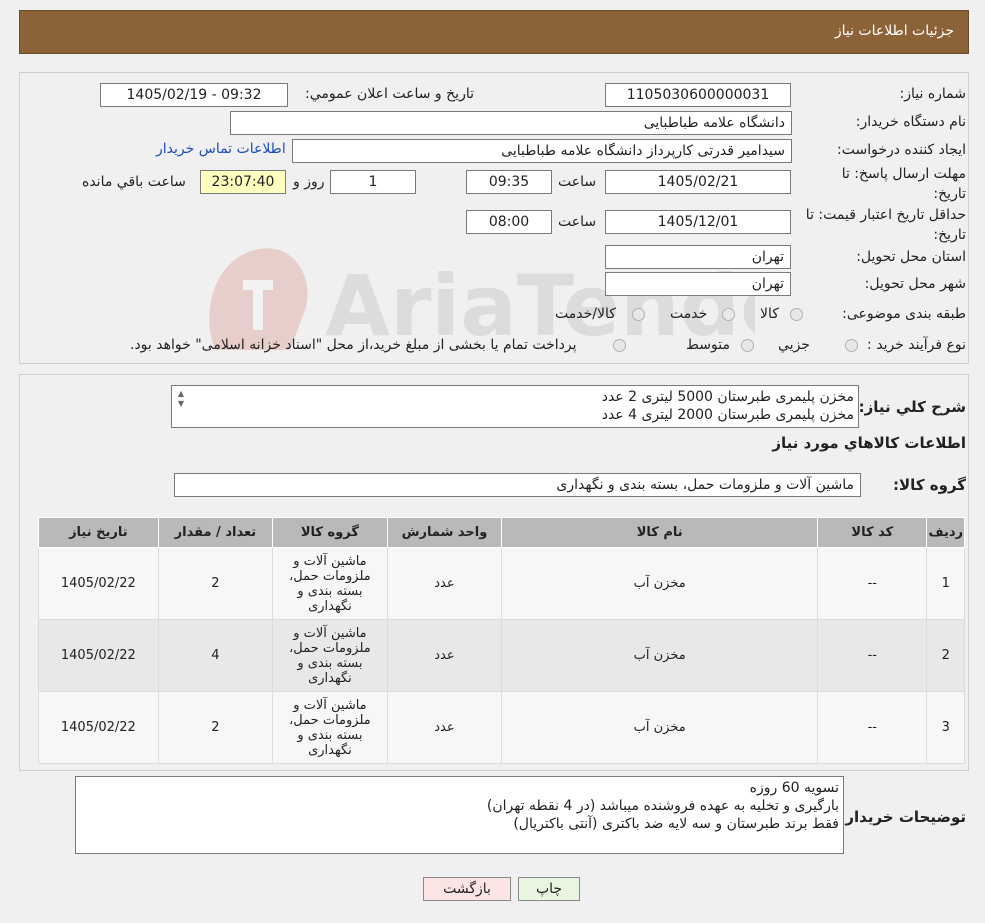  What do you see at coordinates (194, 95) in the screenshot?
I see `announce-datetime-field: 1405/02/19 - 09:32` at bounding box center [194, 95].